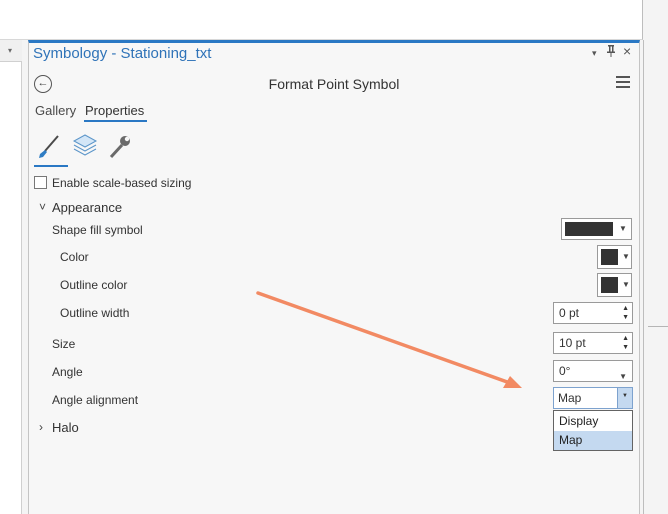  Describe the element at coordinates (658, 326) in the screenshot. I see `right-edge-divider` at that location.